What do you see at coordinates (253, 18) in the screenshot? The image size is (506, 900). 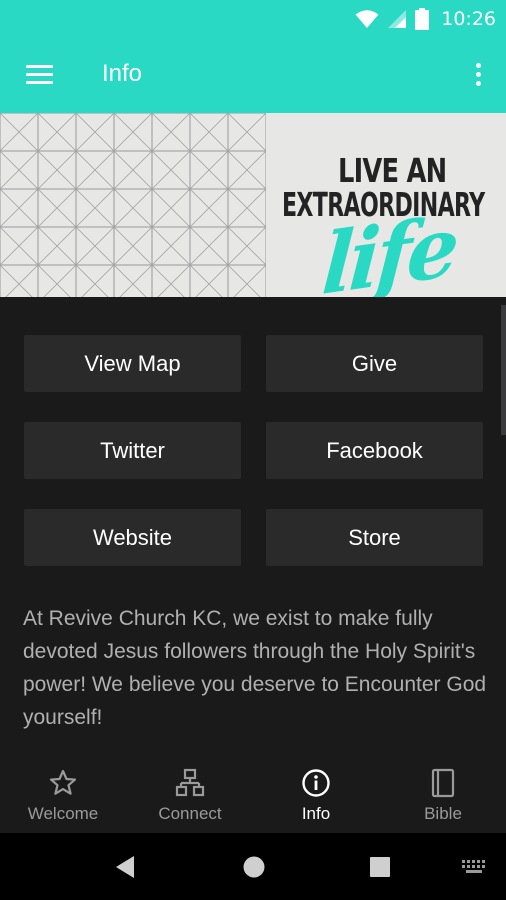 I see `status-bar: 10:26` at bounding box center [253, 18].